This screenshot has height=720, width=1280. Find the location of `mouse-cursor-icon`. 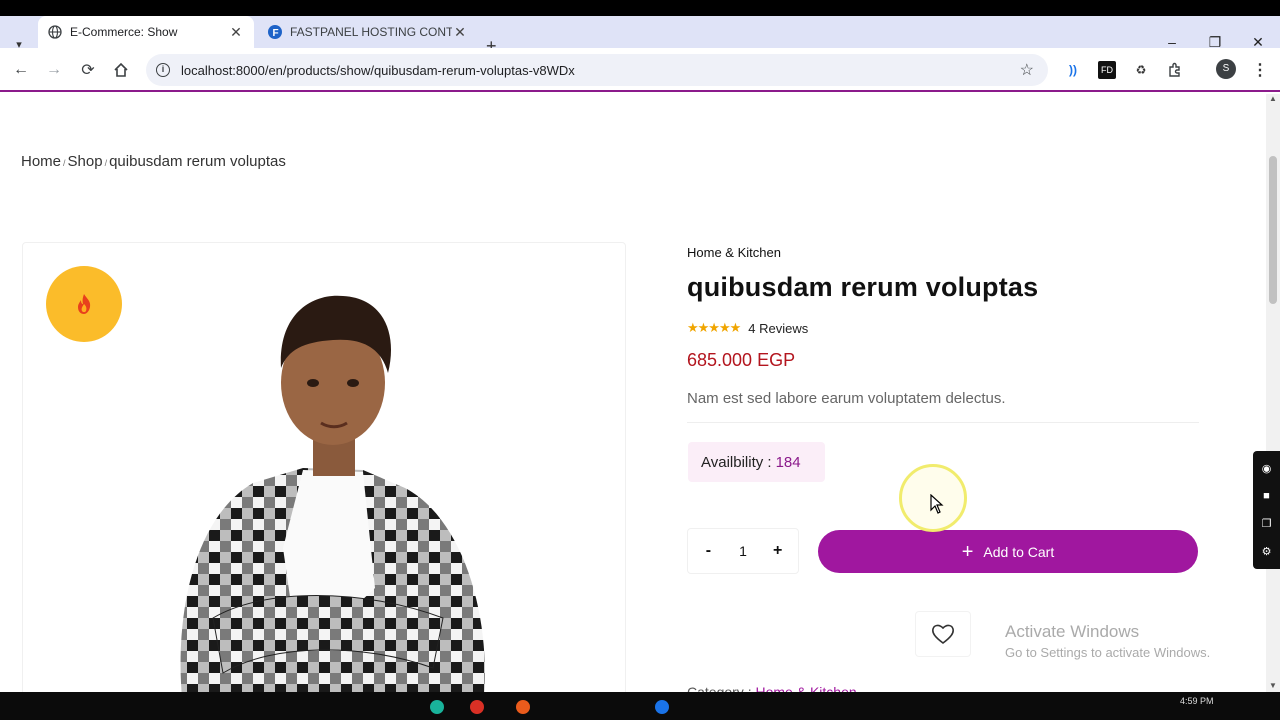

mouse-cursor-icon is located at coordinates (937, 504).